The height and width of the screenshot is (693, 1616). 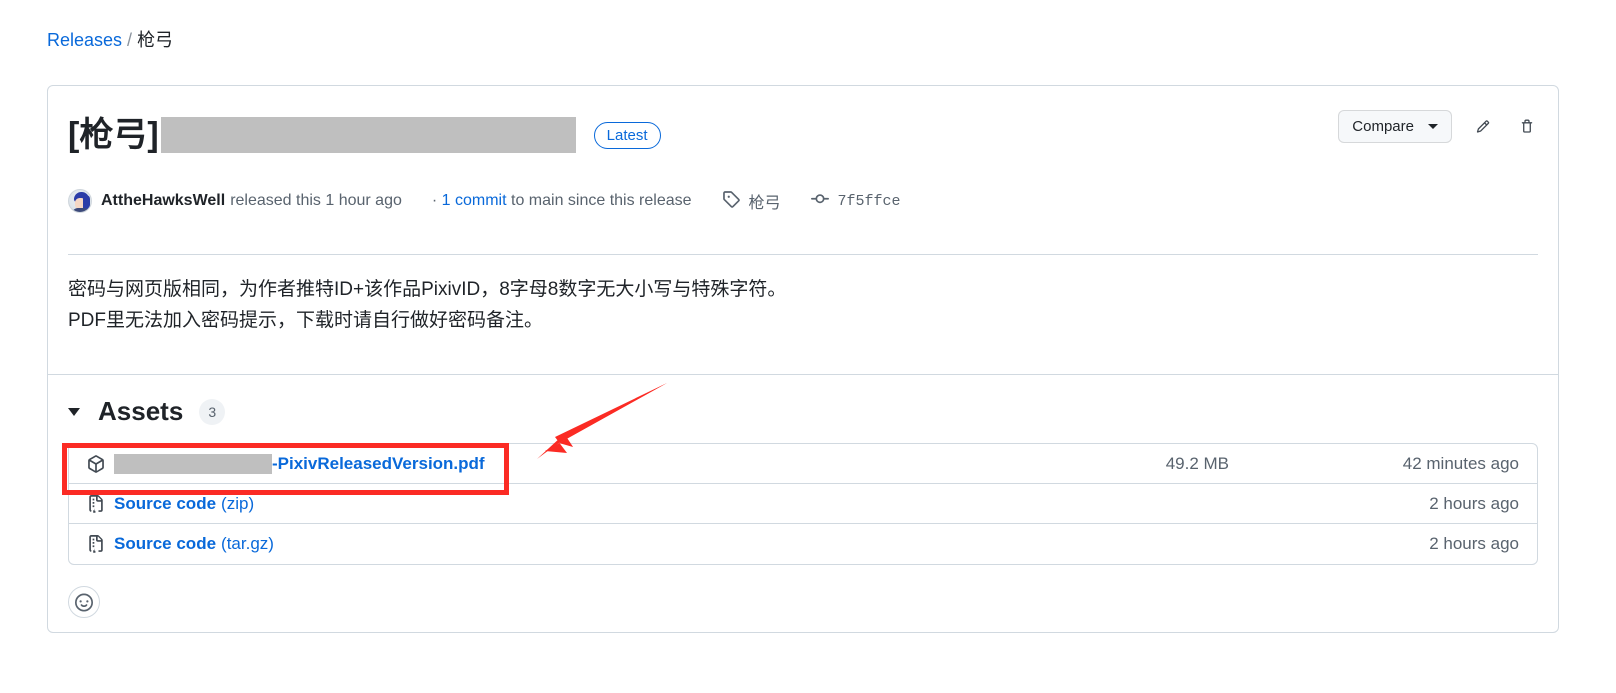 What do you see at coordinates (306, 320) in the screenshot?
I see `release-body-line-2: PDF里无法加入密码提示，下载时请自行做好密码备注。` at bounding box center [306, 320].